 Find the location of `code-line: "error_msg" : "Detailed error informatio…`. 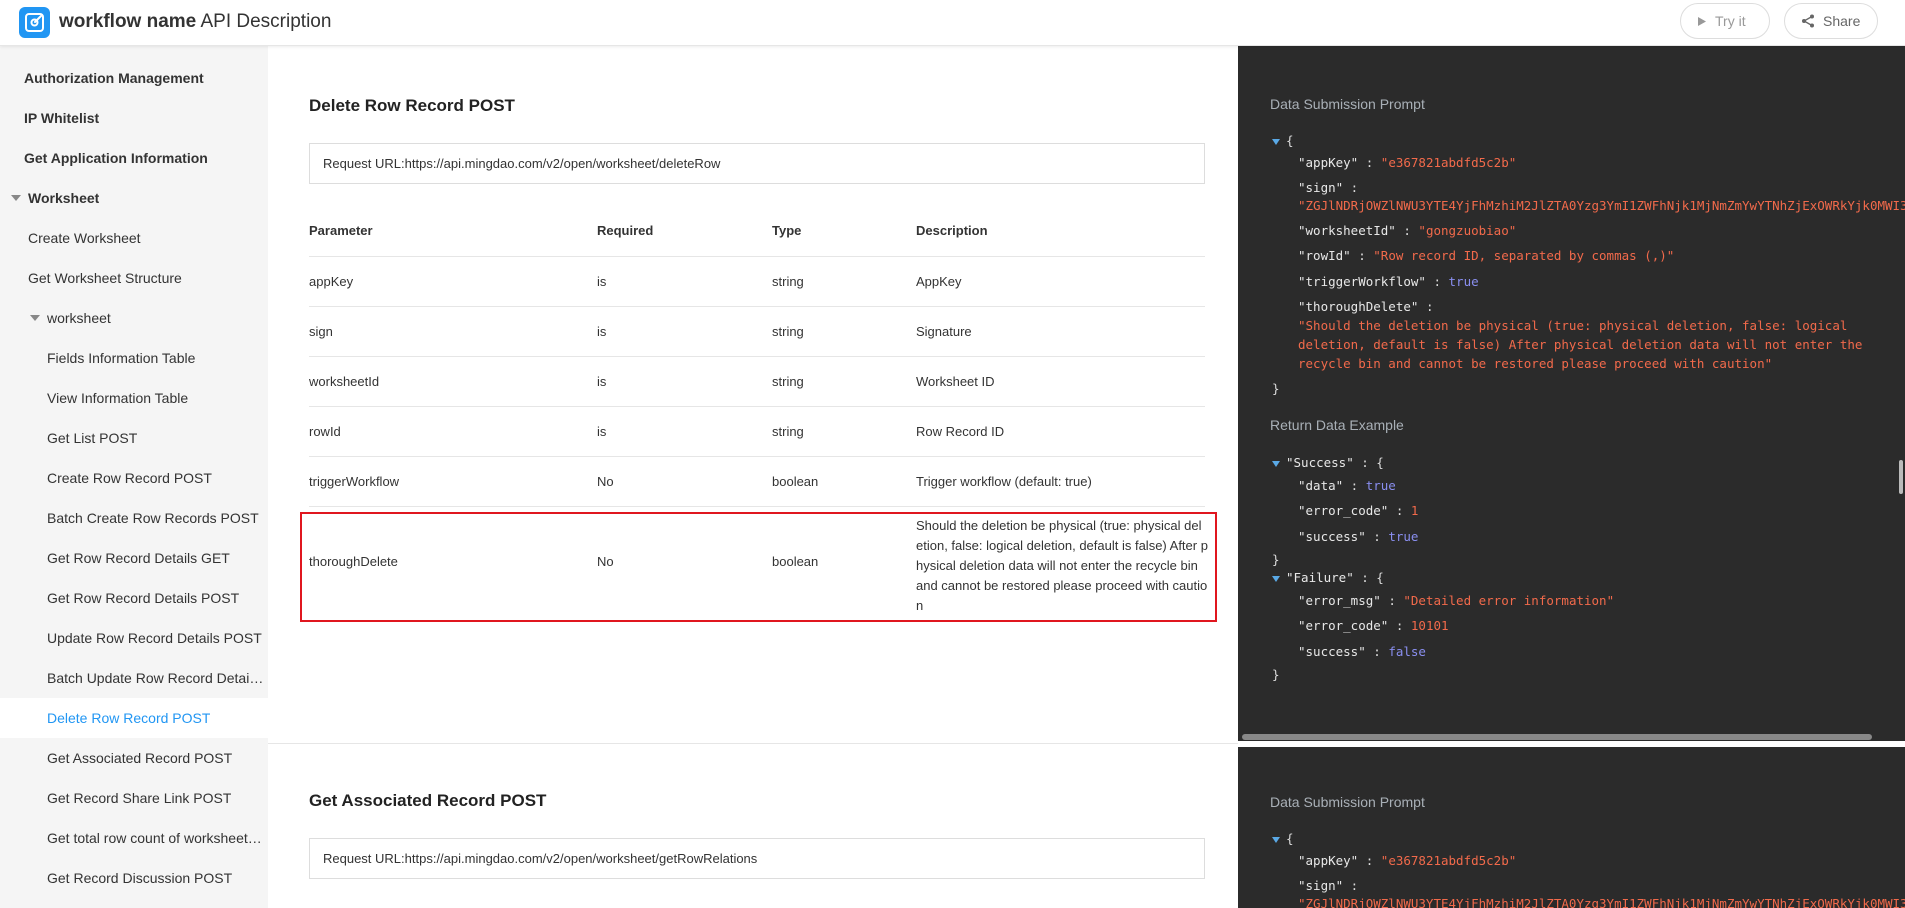

code-line: "error_msg" : "Detailed error informatio… is located at coordinates (1456, 600).